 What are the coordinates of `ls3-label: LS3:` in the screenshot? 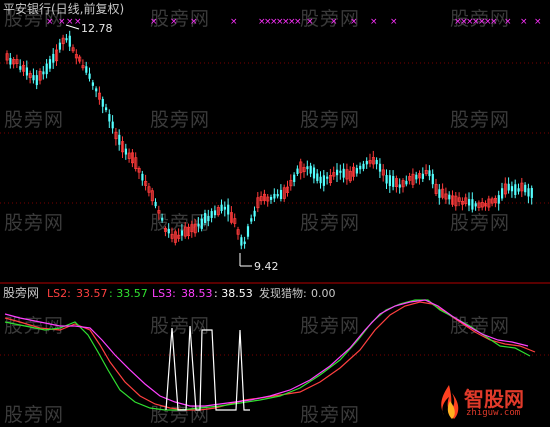 It's located at (164, 293).